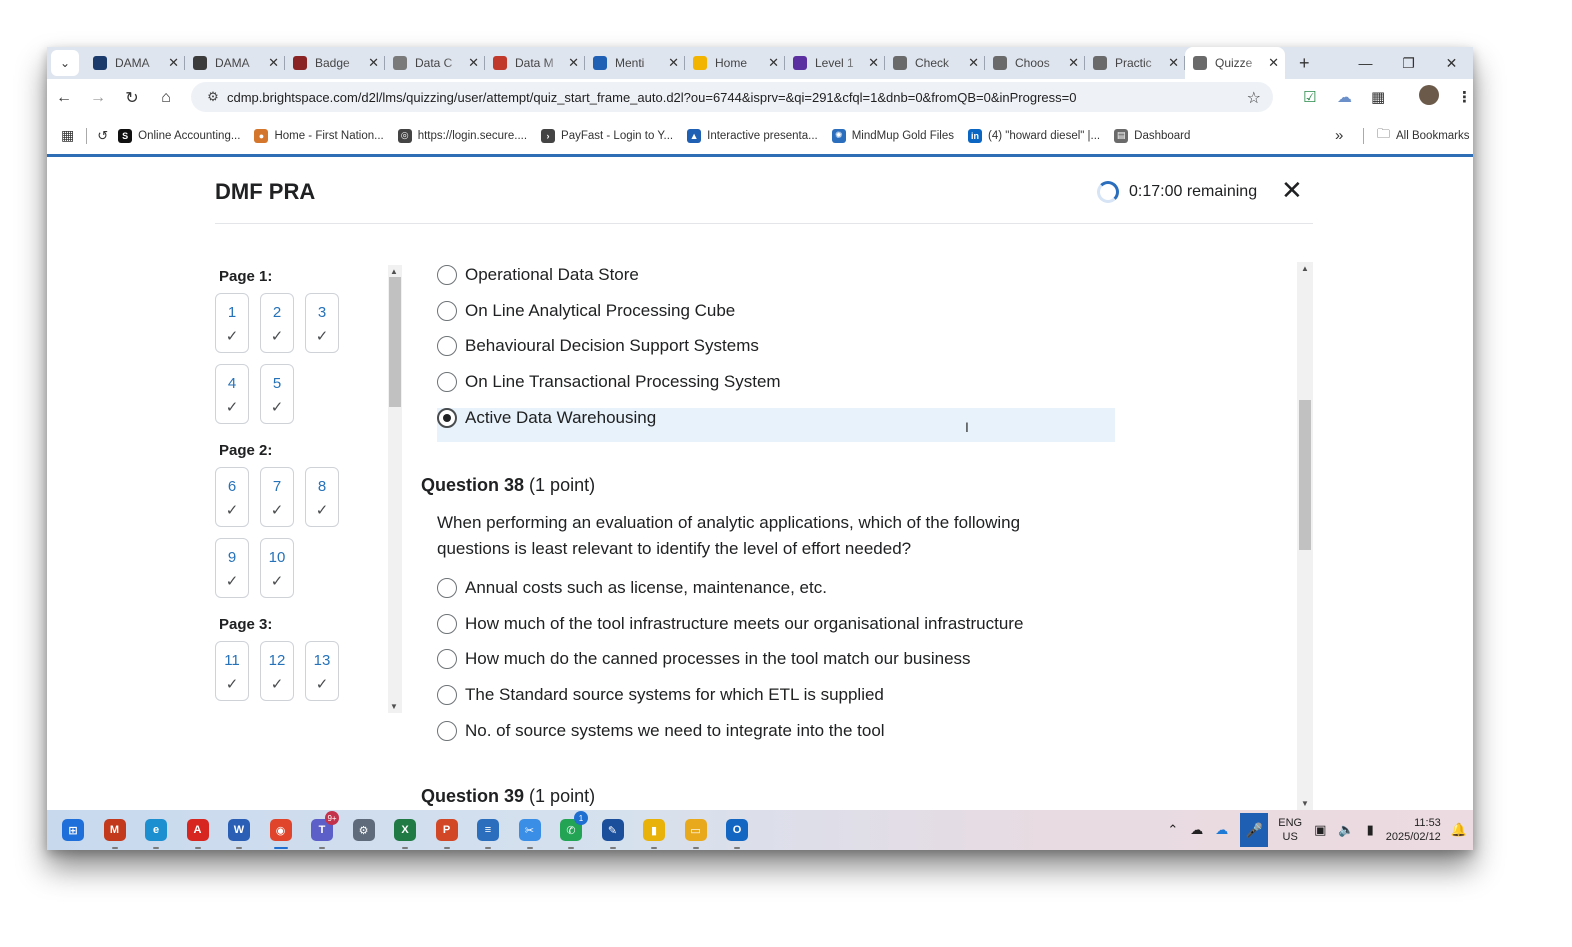 Image resolution: width=1572 pixels, height=947 pixels. What do you see at coordinates (598, 346) in the screenshot?
I see `answer-option: Behavioural Decision Support Systems` at bounding box center [598, 346].